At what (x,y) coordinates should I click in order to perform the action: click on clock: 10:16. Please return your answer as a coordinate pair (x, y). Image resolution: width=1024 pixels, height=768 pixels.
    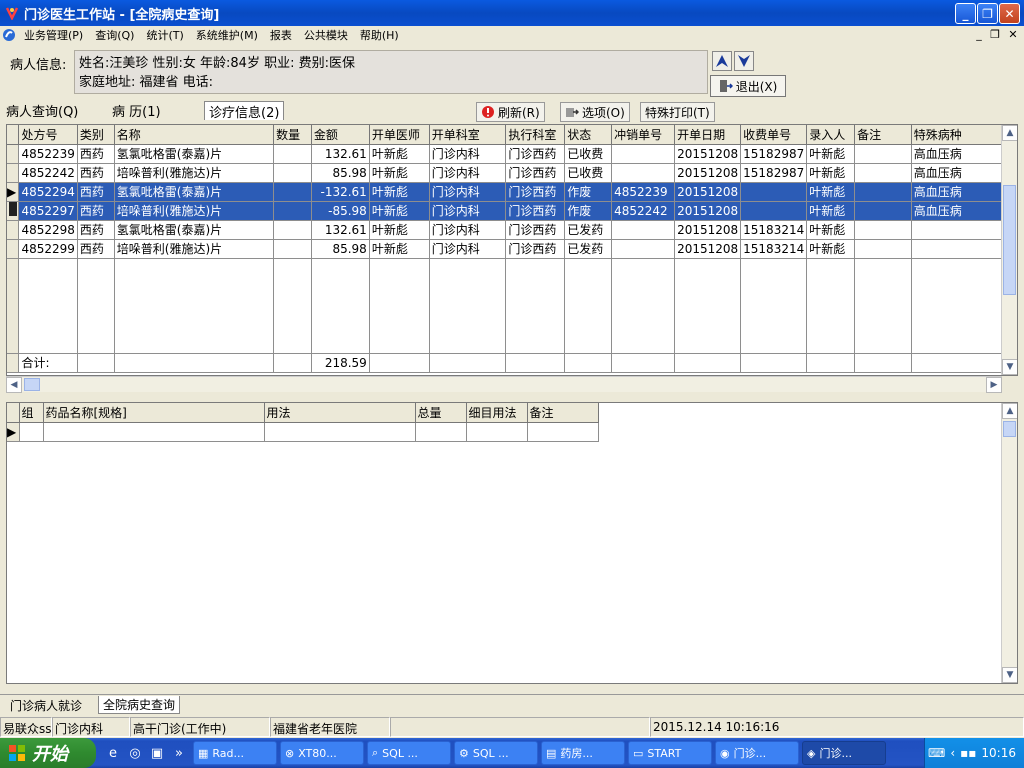
    Looking at the image, I should click on (998, 753).